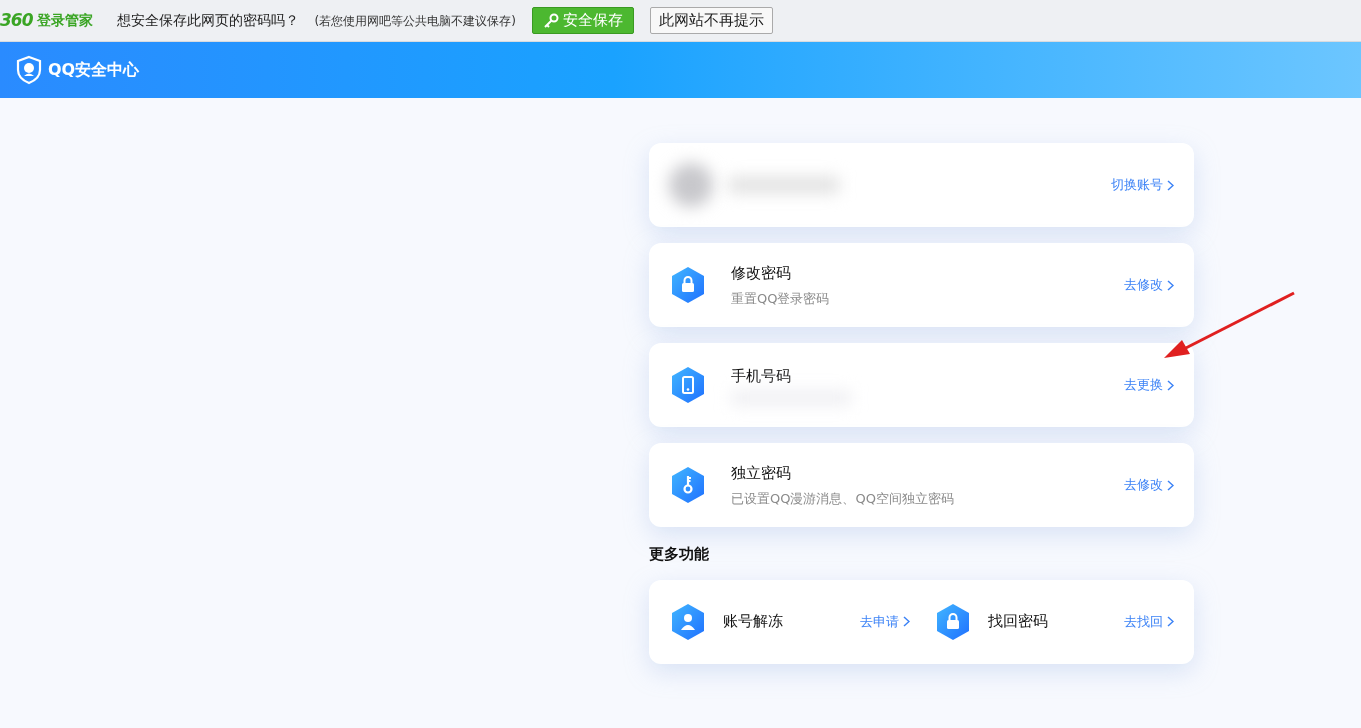 Image resolution: width=1361 pixels, height=728 pixels. What do you see at coordinates (1149, 621) in the screenshot?
I see `action-link: 去找回` at bounding box center [1149, 621].